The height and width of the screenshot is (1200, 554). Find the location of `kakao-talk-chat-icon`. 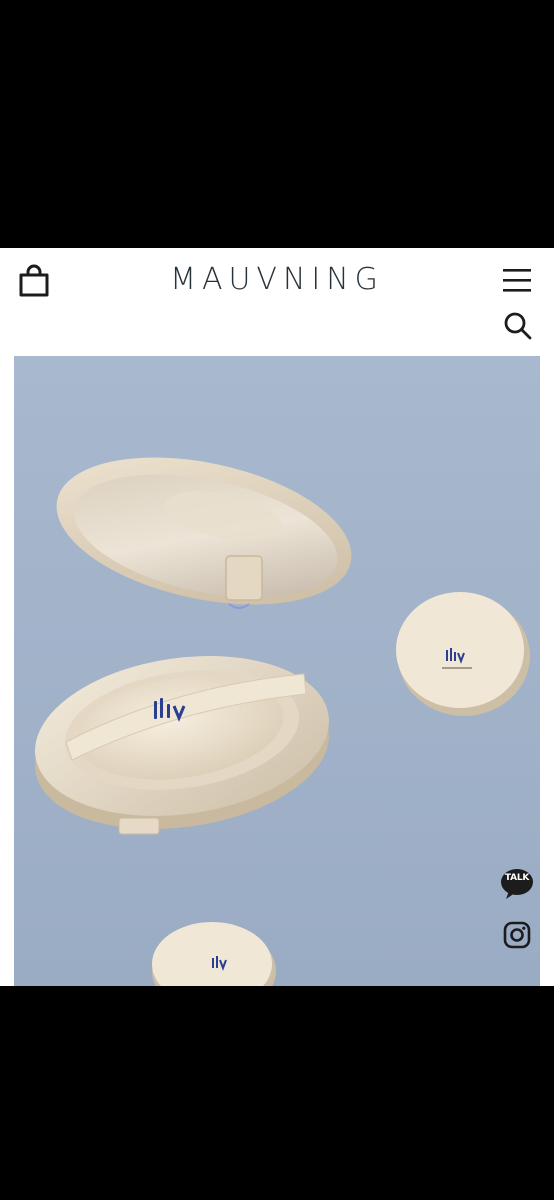

kakao-talk-chat-icon is located at coordinates (517, 884).